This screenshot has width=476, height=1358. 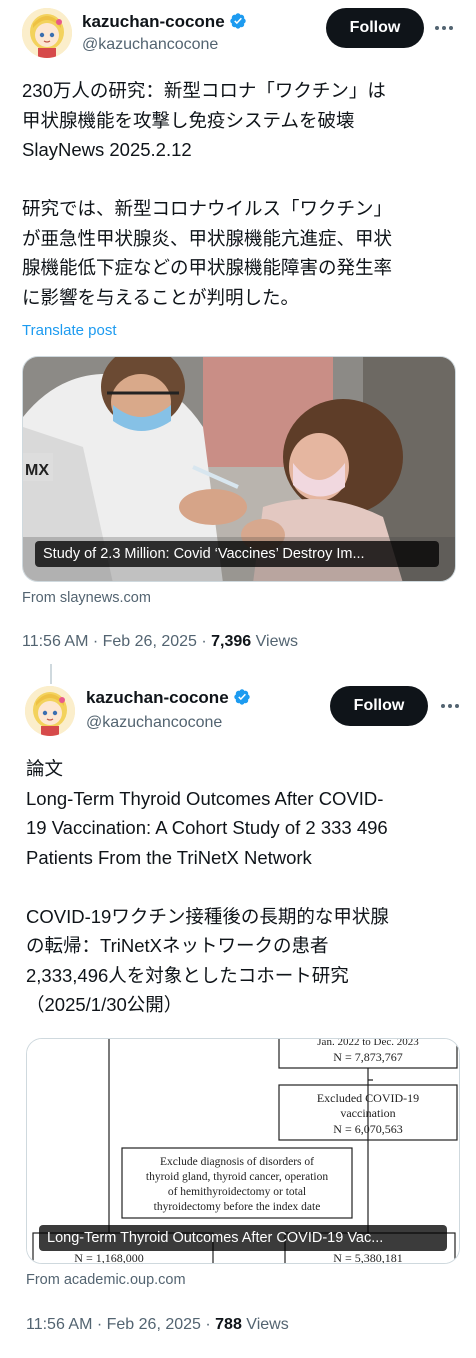 I want to click on text-line: 研究では、新型コロナウイルス「ワクチン」, so click(x=207, y=208).